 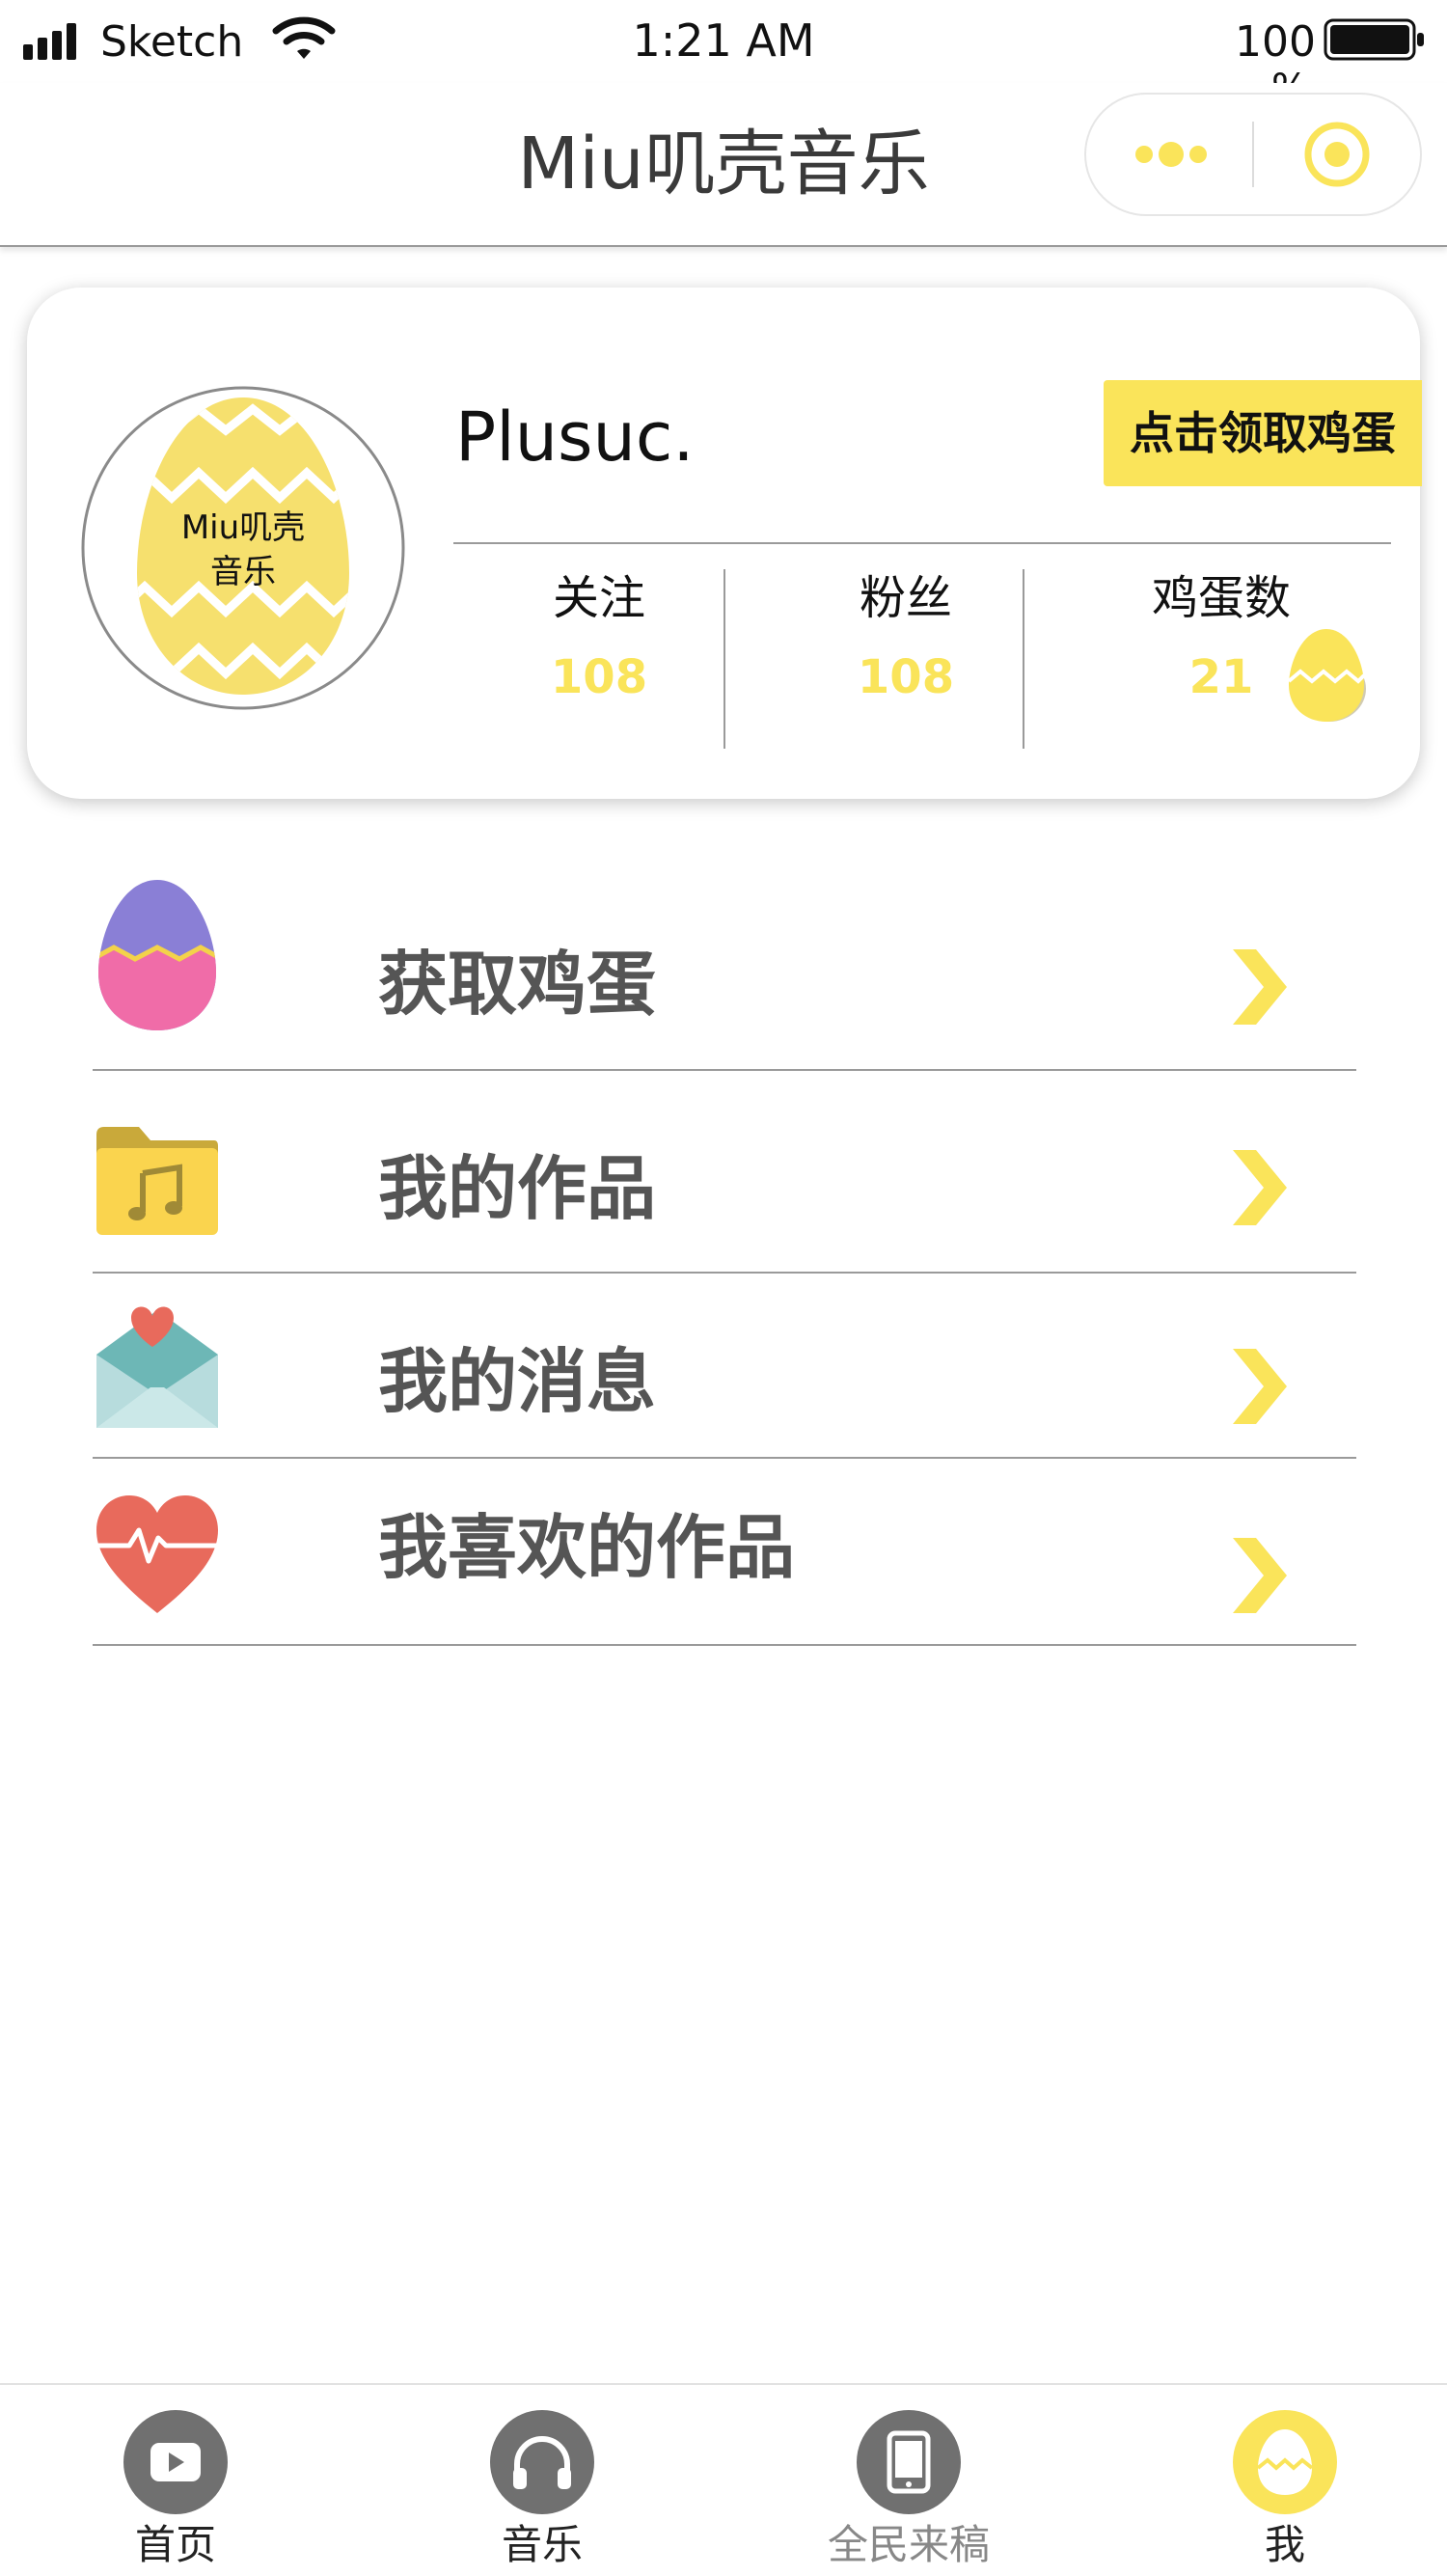 What do you see at coordinates (157, 1181) in the screenshot?
I see `music-folder-icon` at bounding box center [157, 1181].